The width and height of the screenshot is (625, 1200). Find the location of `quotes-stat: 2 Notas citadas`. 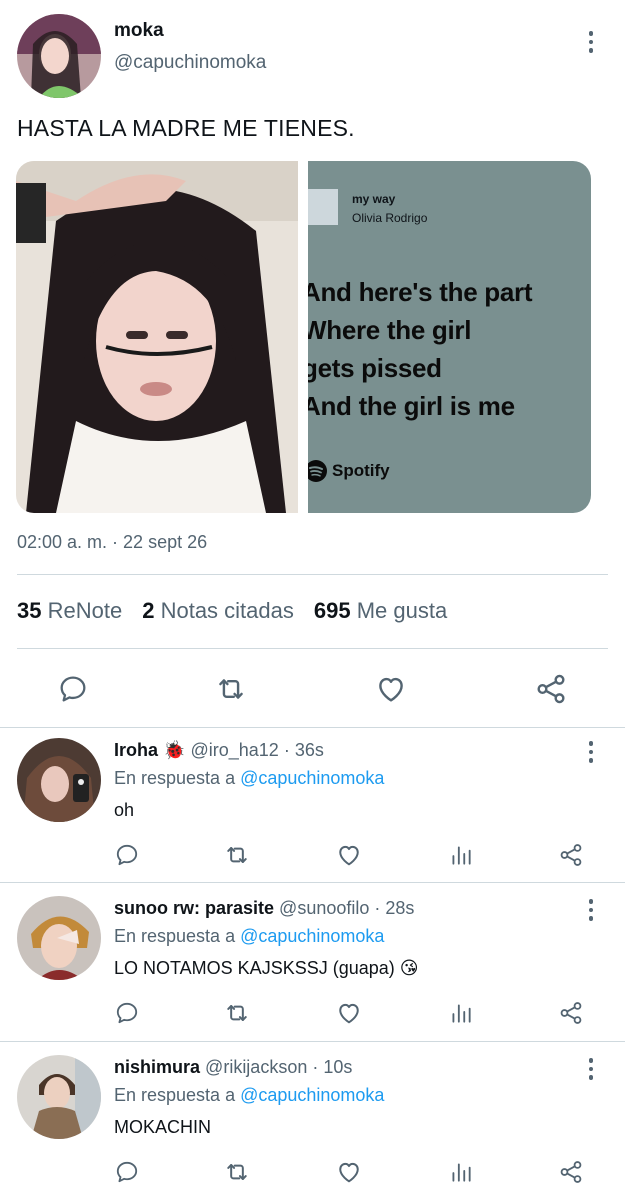

quotes-stat: 2 Notas citadas is located at coordinates (218, 611).